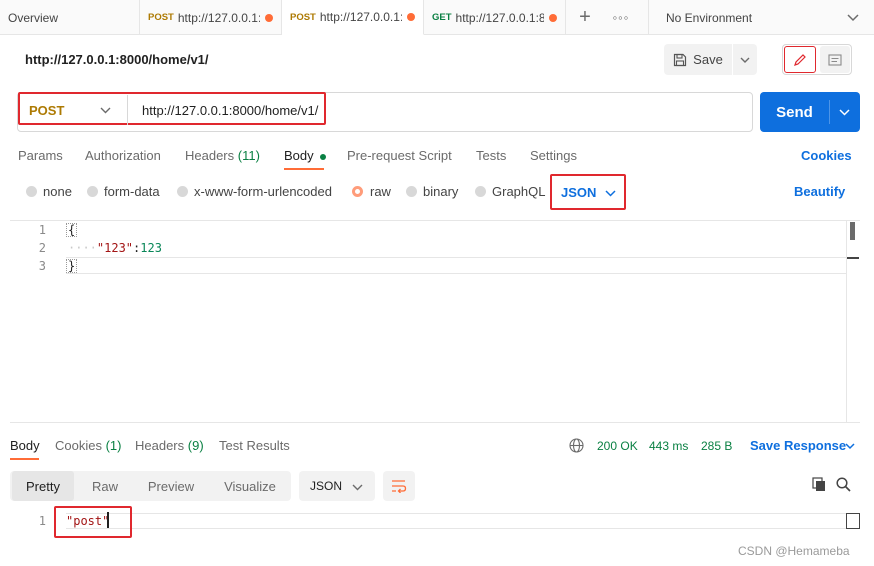 Image resolution: width=874 pixels, height=566 pixels. I want to click on radio-form-data-label: form-data, so click(132, 191).